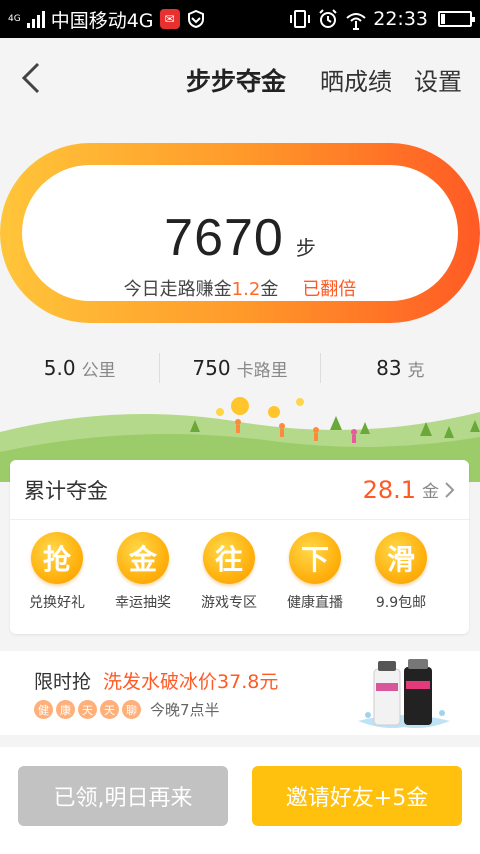  Describe the element at coordinates (57, 558) in the screenshot. I see `coin-icon: 抢` at that location.